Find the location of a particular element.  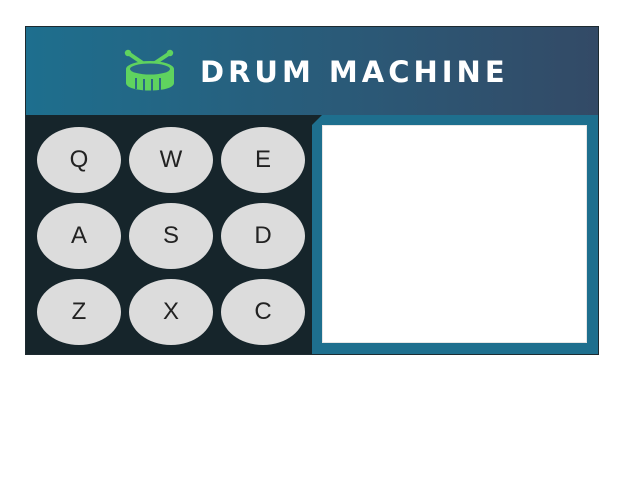

drum-pad-d: D is located at coordinates (263, 236).